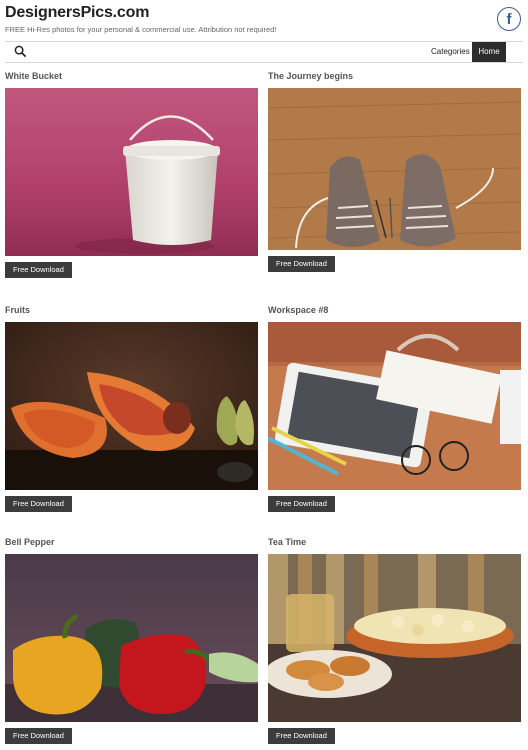 Image resolution: width=528 pixels, height=750 pixels. I want to click on post-card: The Journey begins Free Download, so click(394, 171).